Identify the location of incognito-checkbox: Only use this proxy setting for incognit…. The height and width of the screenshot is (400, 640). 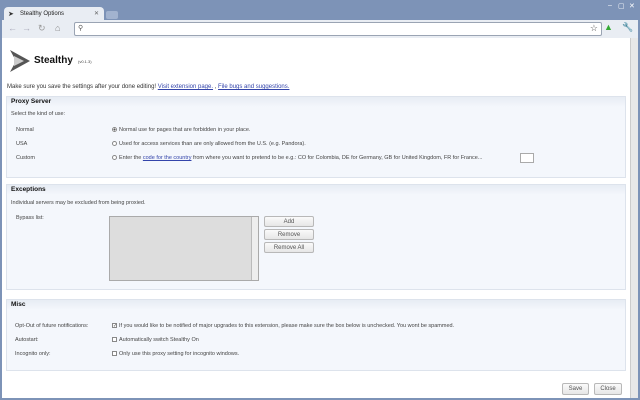
(175, 354).